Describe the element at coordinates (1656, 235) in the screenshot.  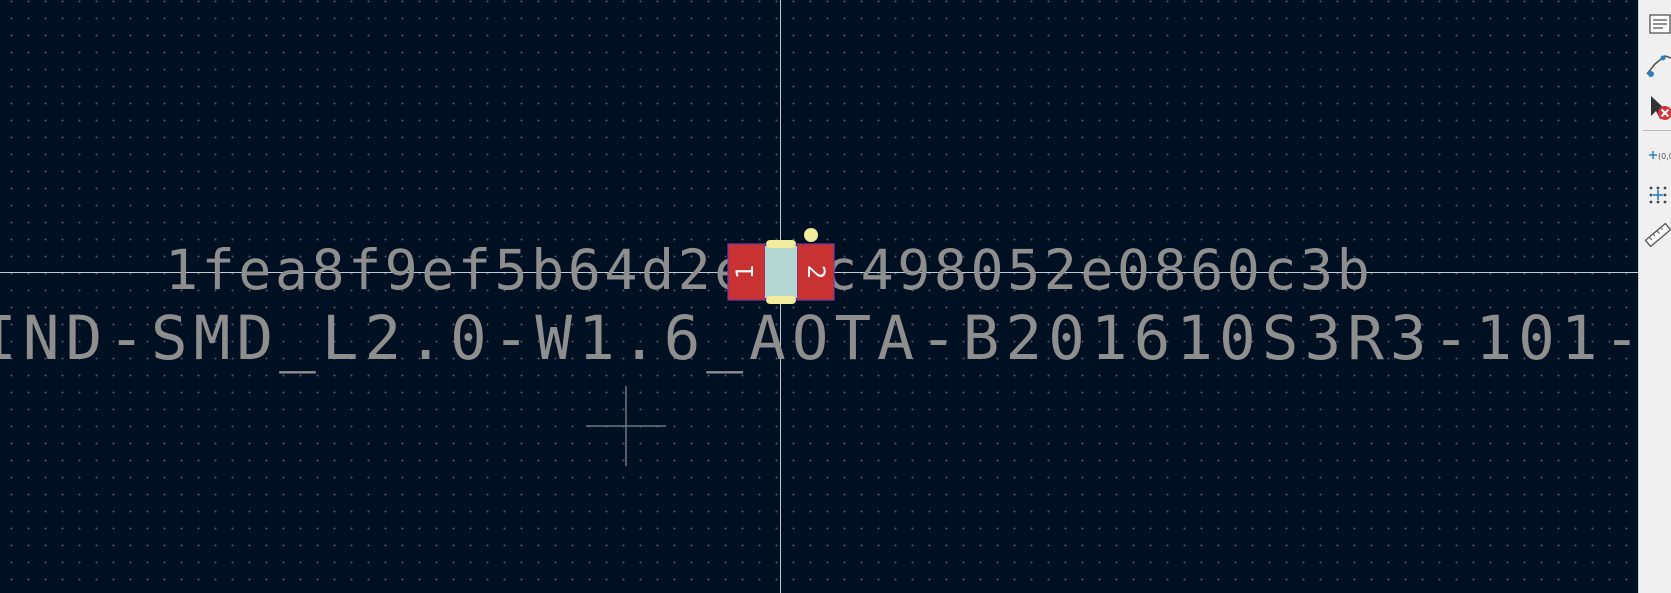
I see `measure-ruler-icon` at that location.